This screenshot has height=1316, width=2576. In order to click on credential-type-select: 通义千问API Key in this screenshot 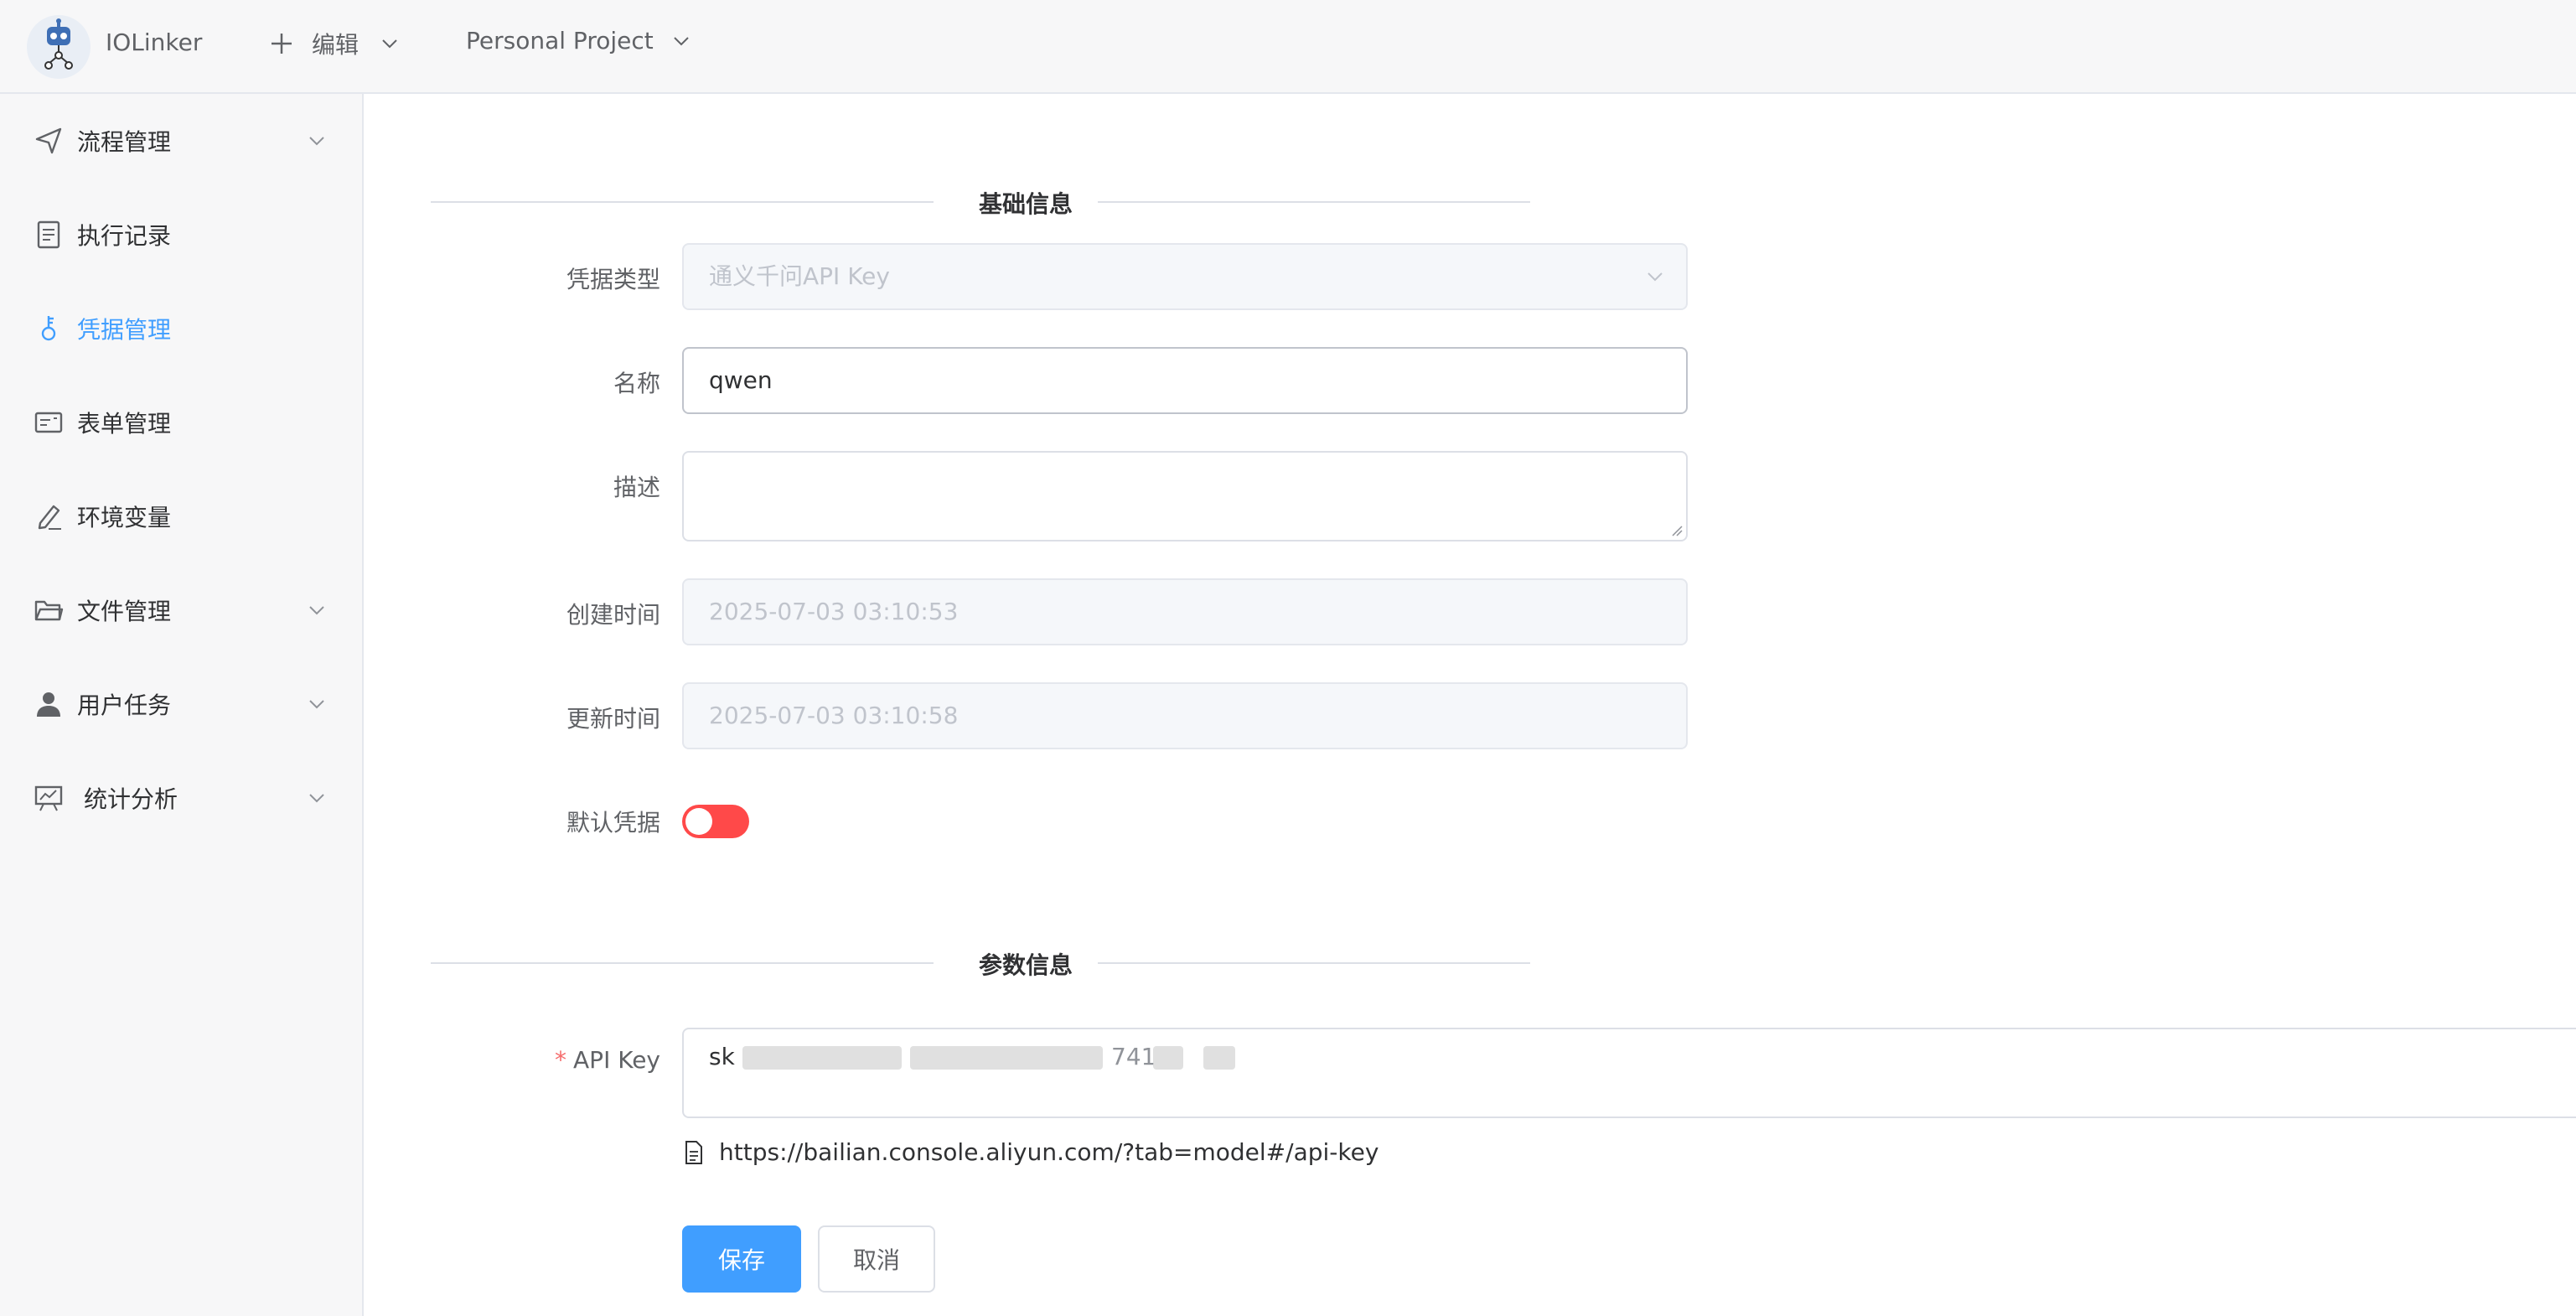, I will do `click(1185, 276)`.